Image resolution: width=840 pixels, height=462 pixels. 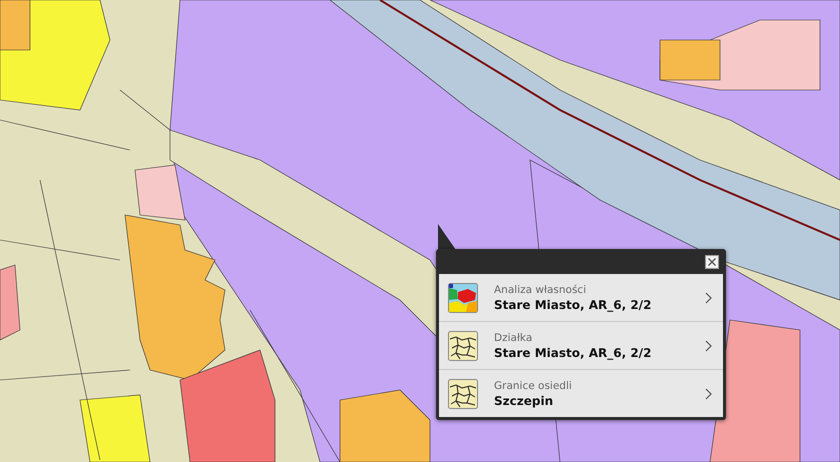 I want to click on feature-name: Szczepin, so click(x=524, y=401).